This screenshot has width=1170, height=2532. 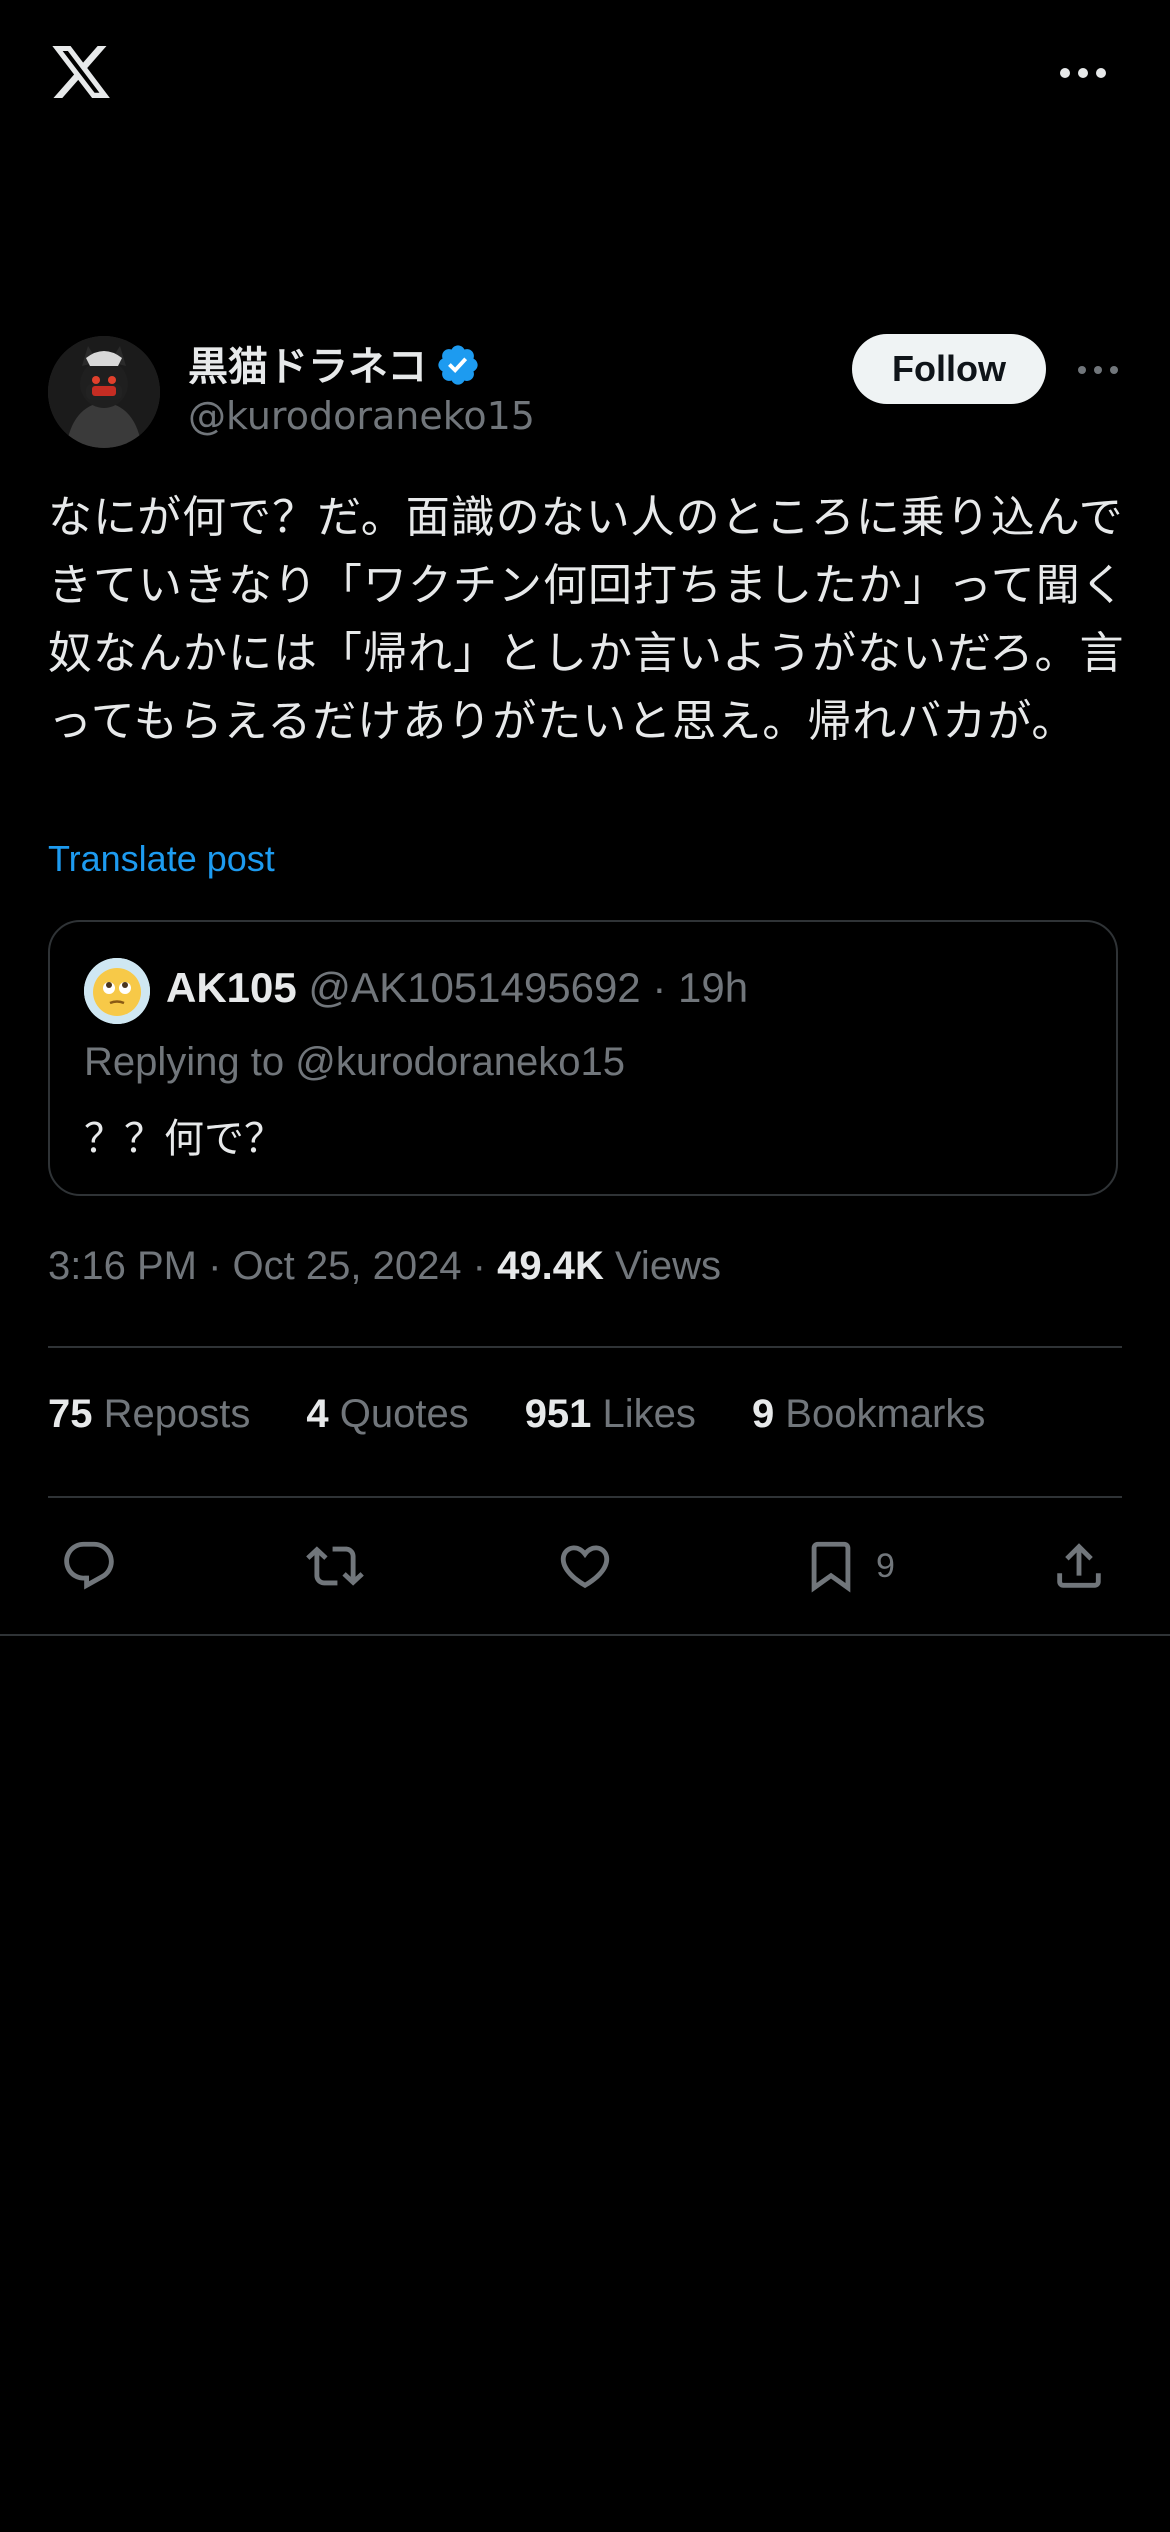 I want to click on reply-button, so click(x=89, y=1566).